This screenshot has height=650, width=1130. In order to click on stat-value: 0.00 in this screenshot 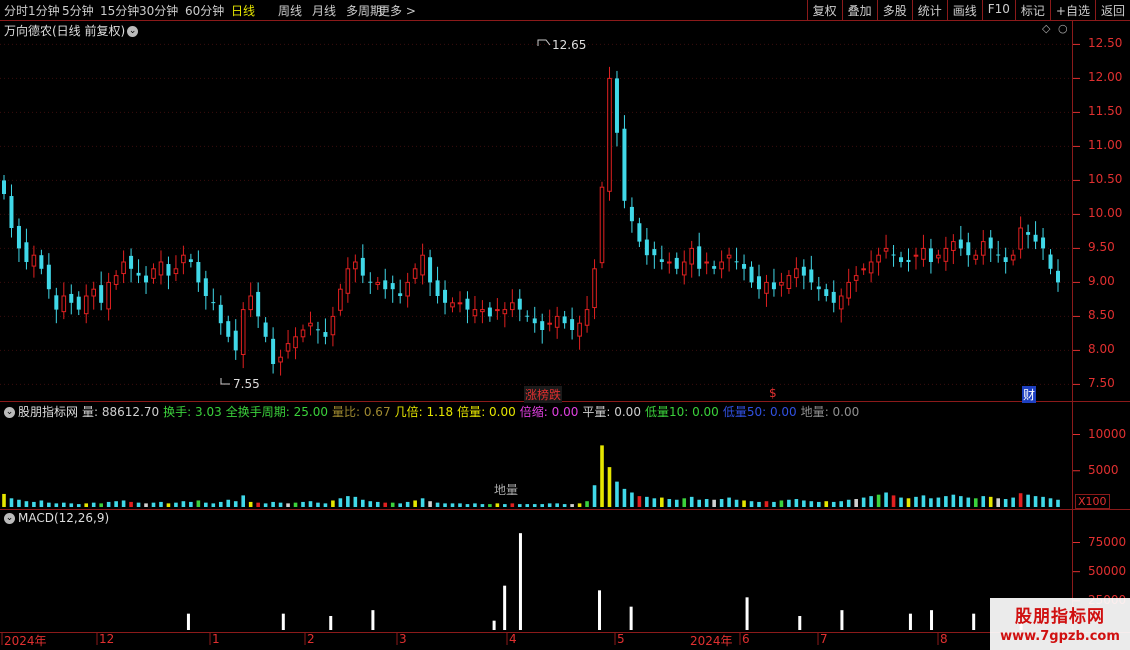, I will do `click(627, 412)`.